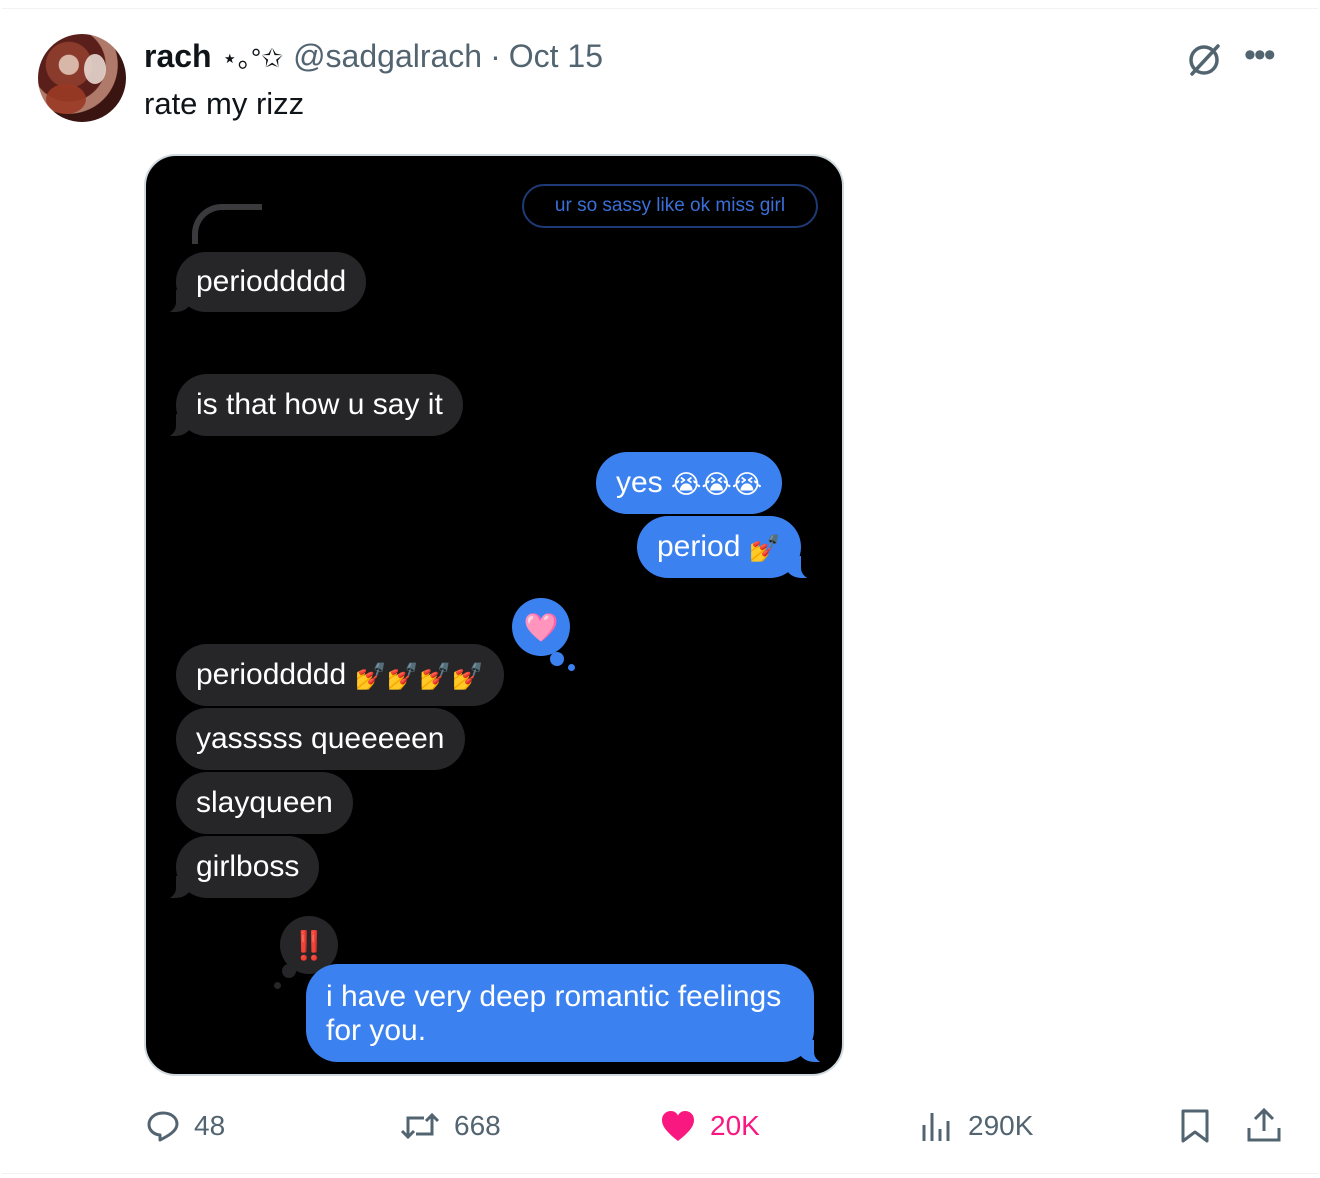 Image resolution: width=1320 pixels, height=1178 pixels. I want to click on crying-emoji: 😭😭😭, so click(717, 484).